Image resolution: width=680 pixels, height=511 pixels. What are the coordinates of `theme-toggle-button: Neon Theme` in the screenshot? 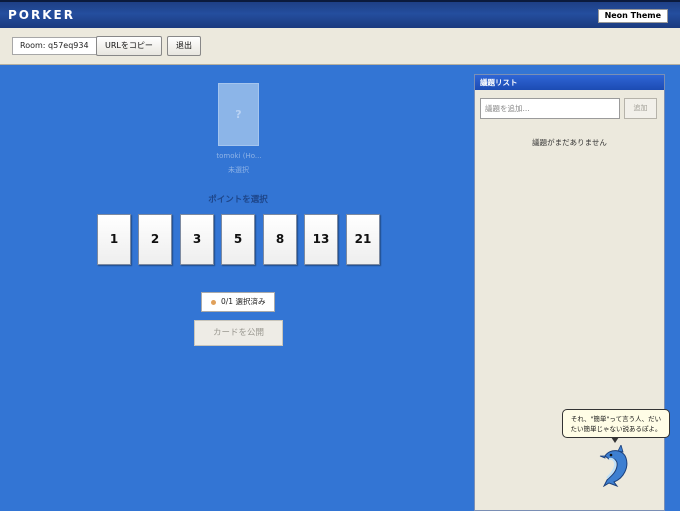 It's located at (632, 16).